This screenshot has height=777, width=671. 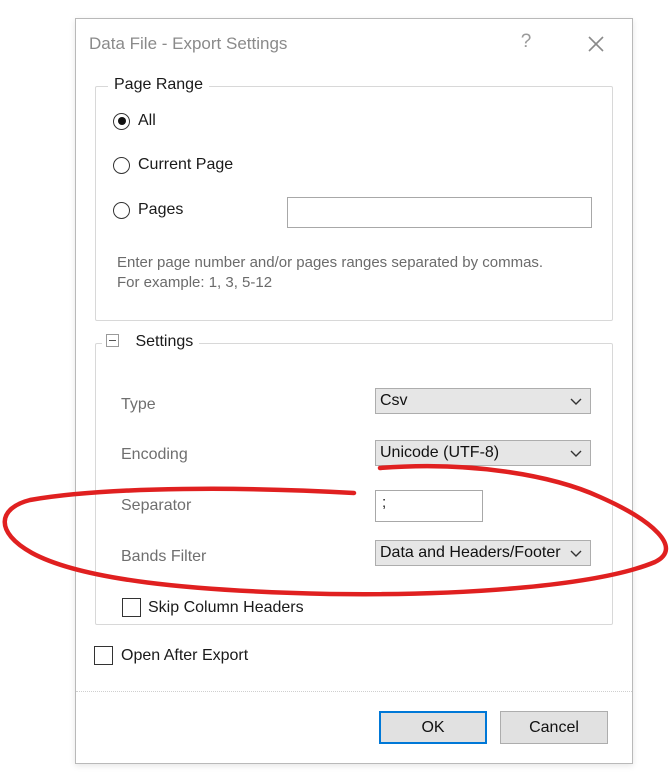 I want to click on dialog-title: Data File - Export Settings, so click(x=188, y=43).